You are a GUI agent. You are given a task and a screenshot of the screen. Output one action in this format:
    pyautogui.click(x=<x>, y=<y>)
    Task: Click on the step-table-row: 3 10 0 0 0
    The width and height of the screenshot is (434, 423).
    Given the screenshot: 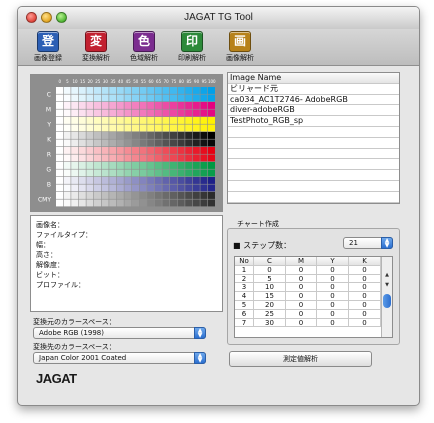 What is the action you would take?
    pyautogui.click(x=308, y=288)
    